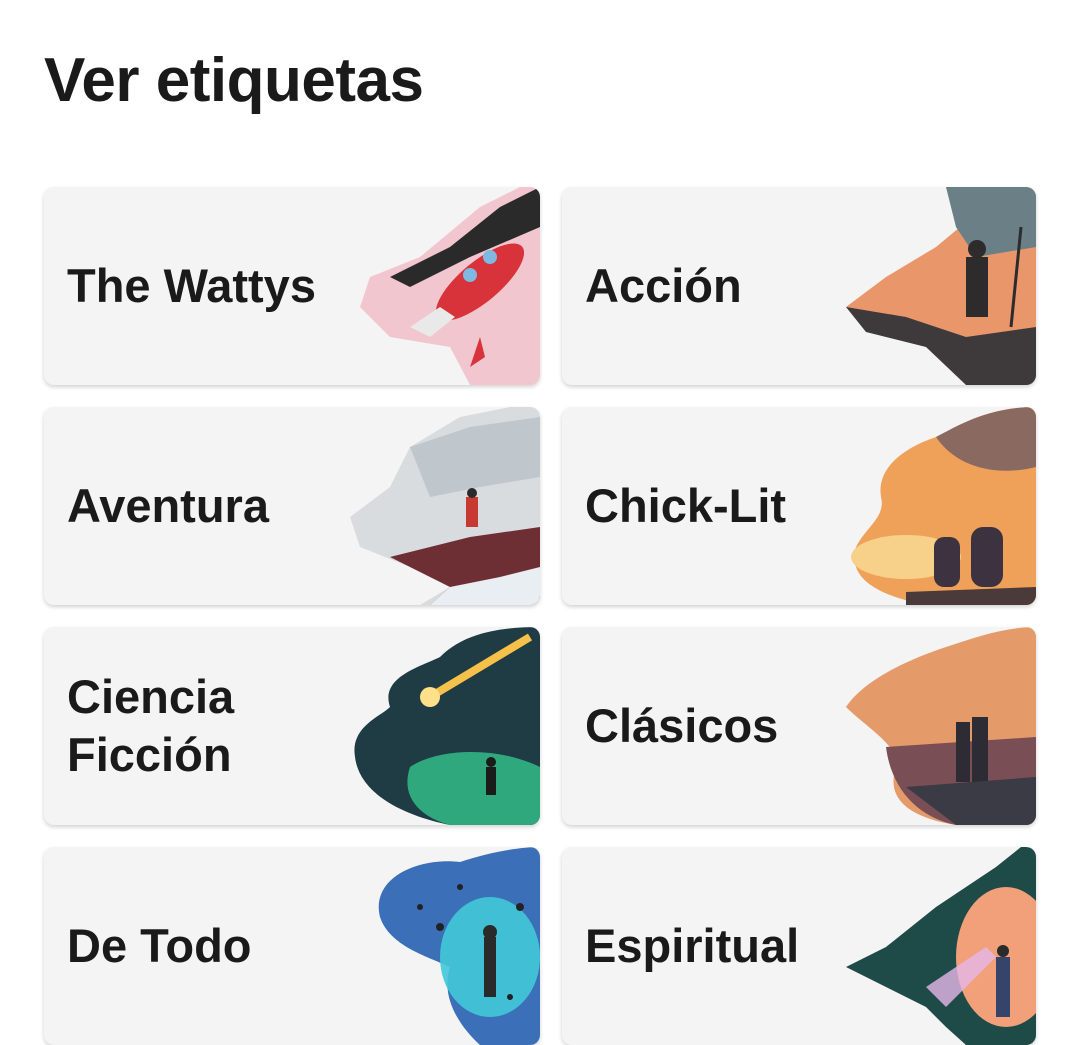 This screenshot has width=1080, height=1045. I want to click on space-astronaut-illustration, so click(445, 946).